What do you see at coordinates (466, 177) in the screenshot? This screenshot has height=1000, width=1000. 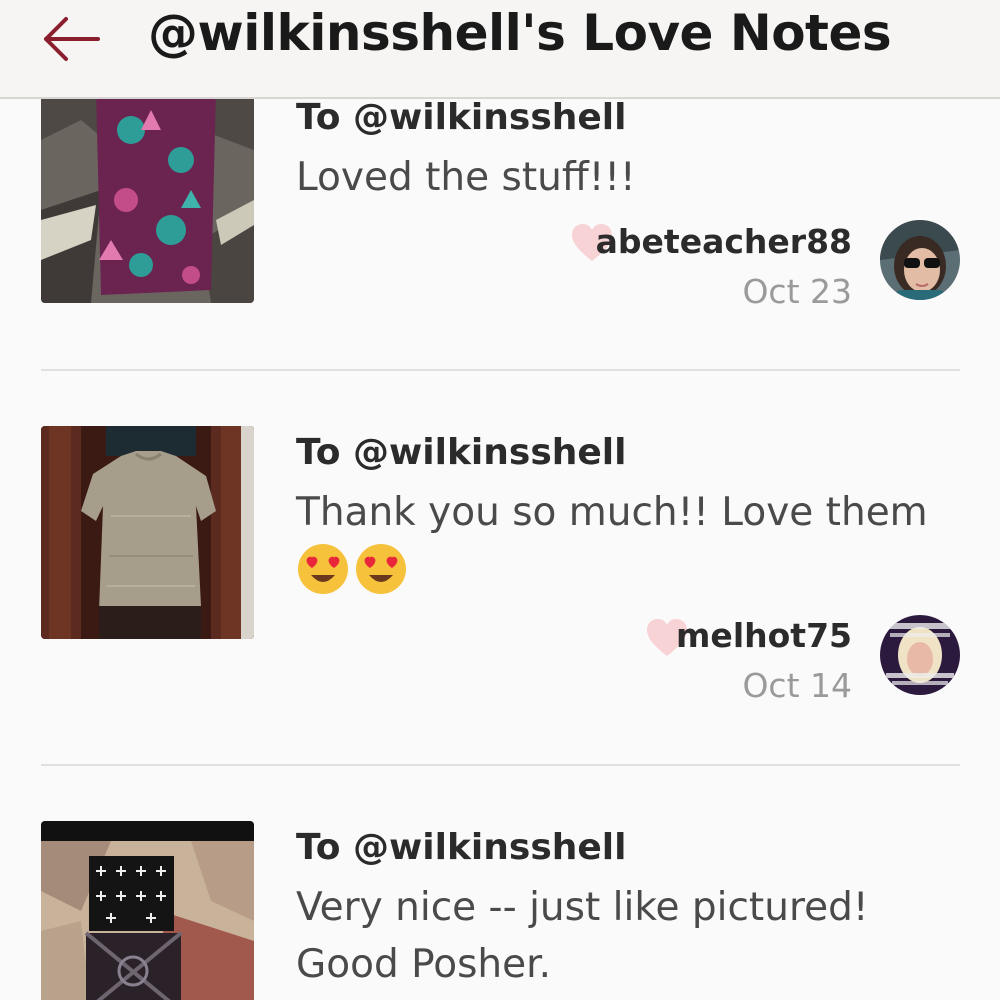 I see `note-message: Loved the stuff!!!` at bounding box center [466, 177].